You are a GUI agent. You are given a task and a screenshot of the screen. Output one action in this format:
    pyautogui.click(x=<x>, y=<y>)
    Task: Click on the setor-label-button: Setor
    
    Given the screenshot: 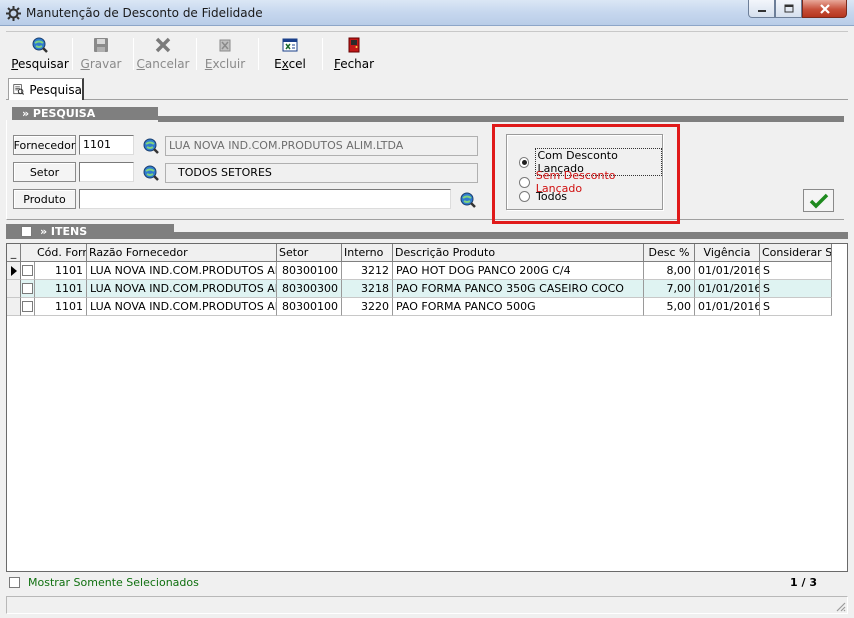 What is the action you would take?
    pyautogui.click(x=44, y=172)
    